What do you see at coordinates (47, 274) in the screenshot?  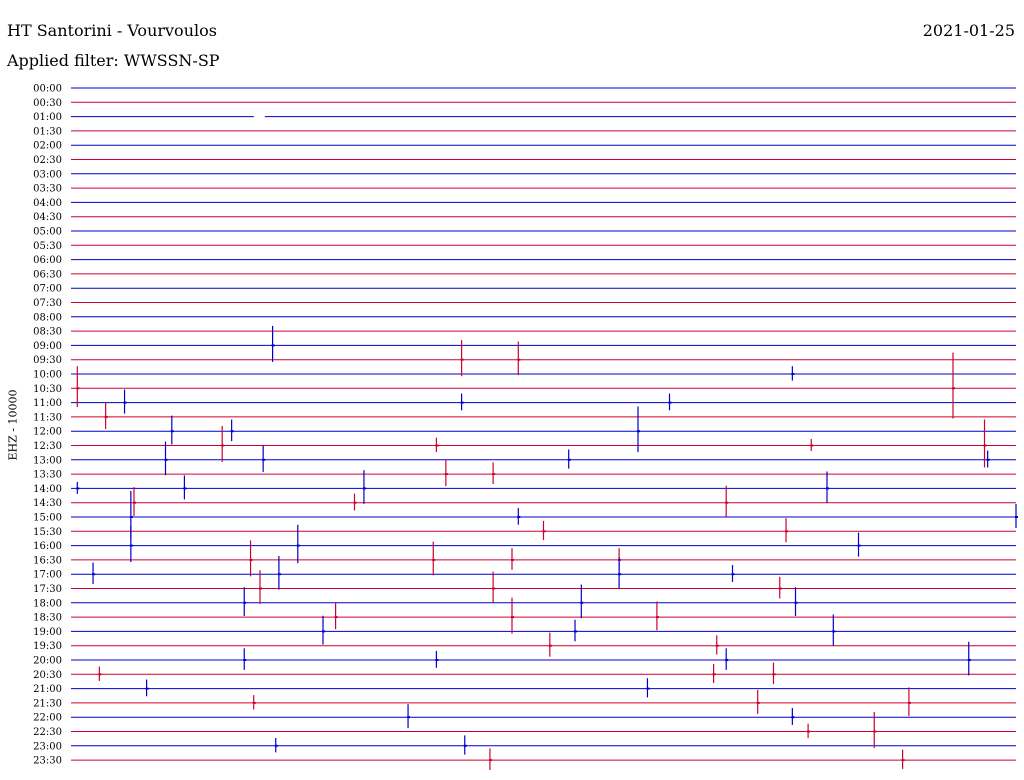 I see `row-label: 06:30` at bounding box center [47, 274].